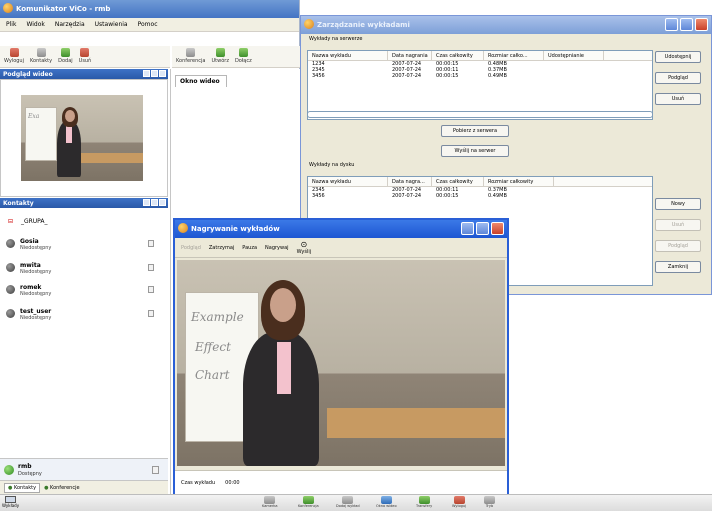 This screenshot has width=712, height=511. What do you see at coordinates (162, 73) in the screenshot?
I see `panel-close-icon` at bounding box center [162, 73].